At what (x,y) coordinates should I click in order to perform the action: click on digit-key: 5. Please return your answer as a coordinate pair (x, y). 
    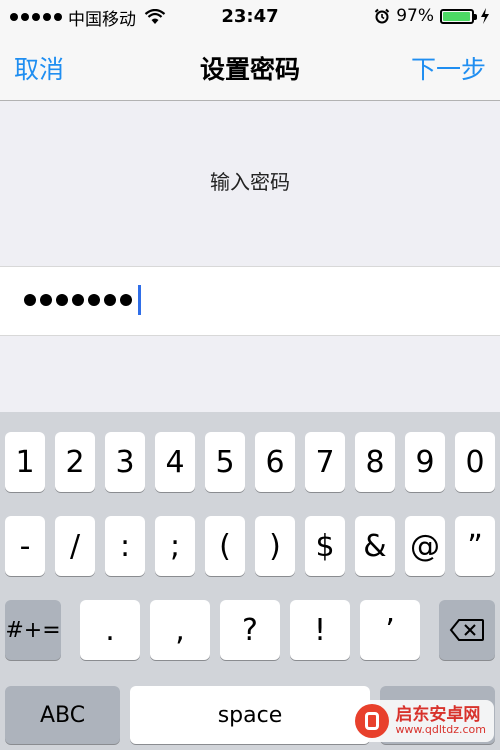
    Looking at the image, I should click on (225, 462).